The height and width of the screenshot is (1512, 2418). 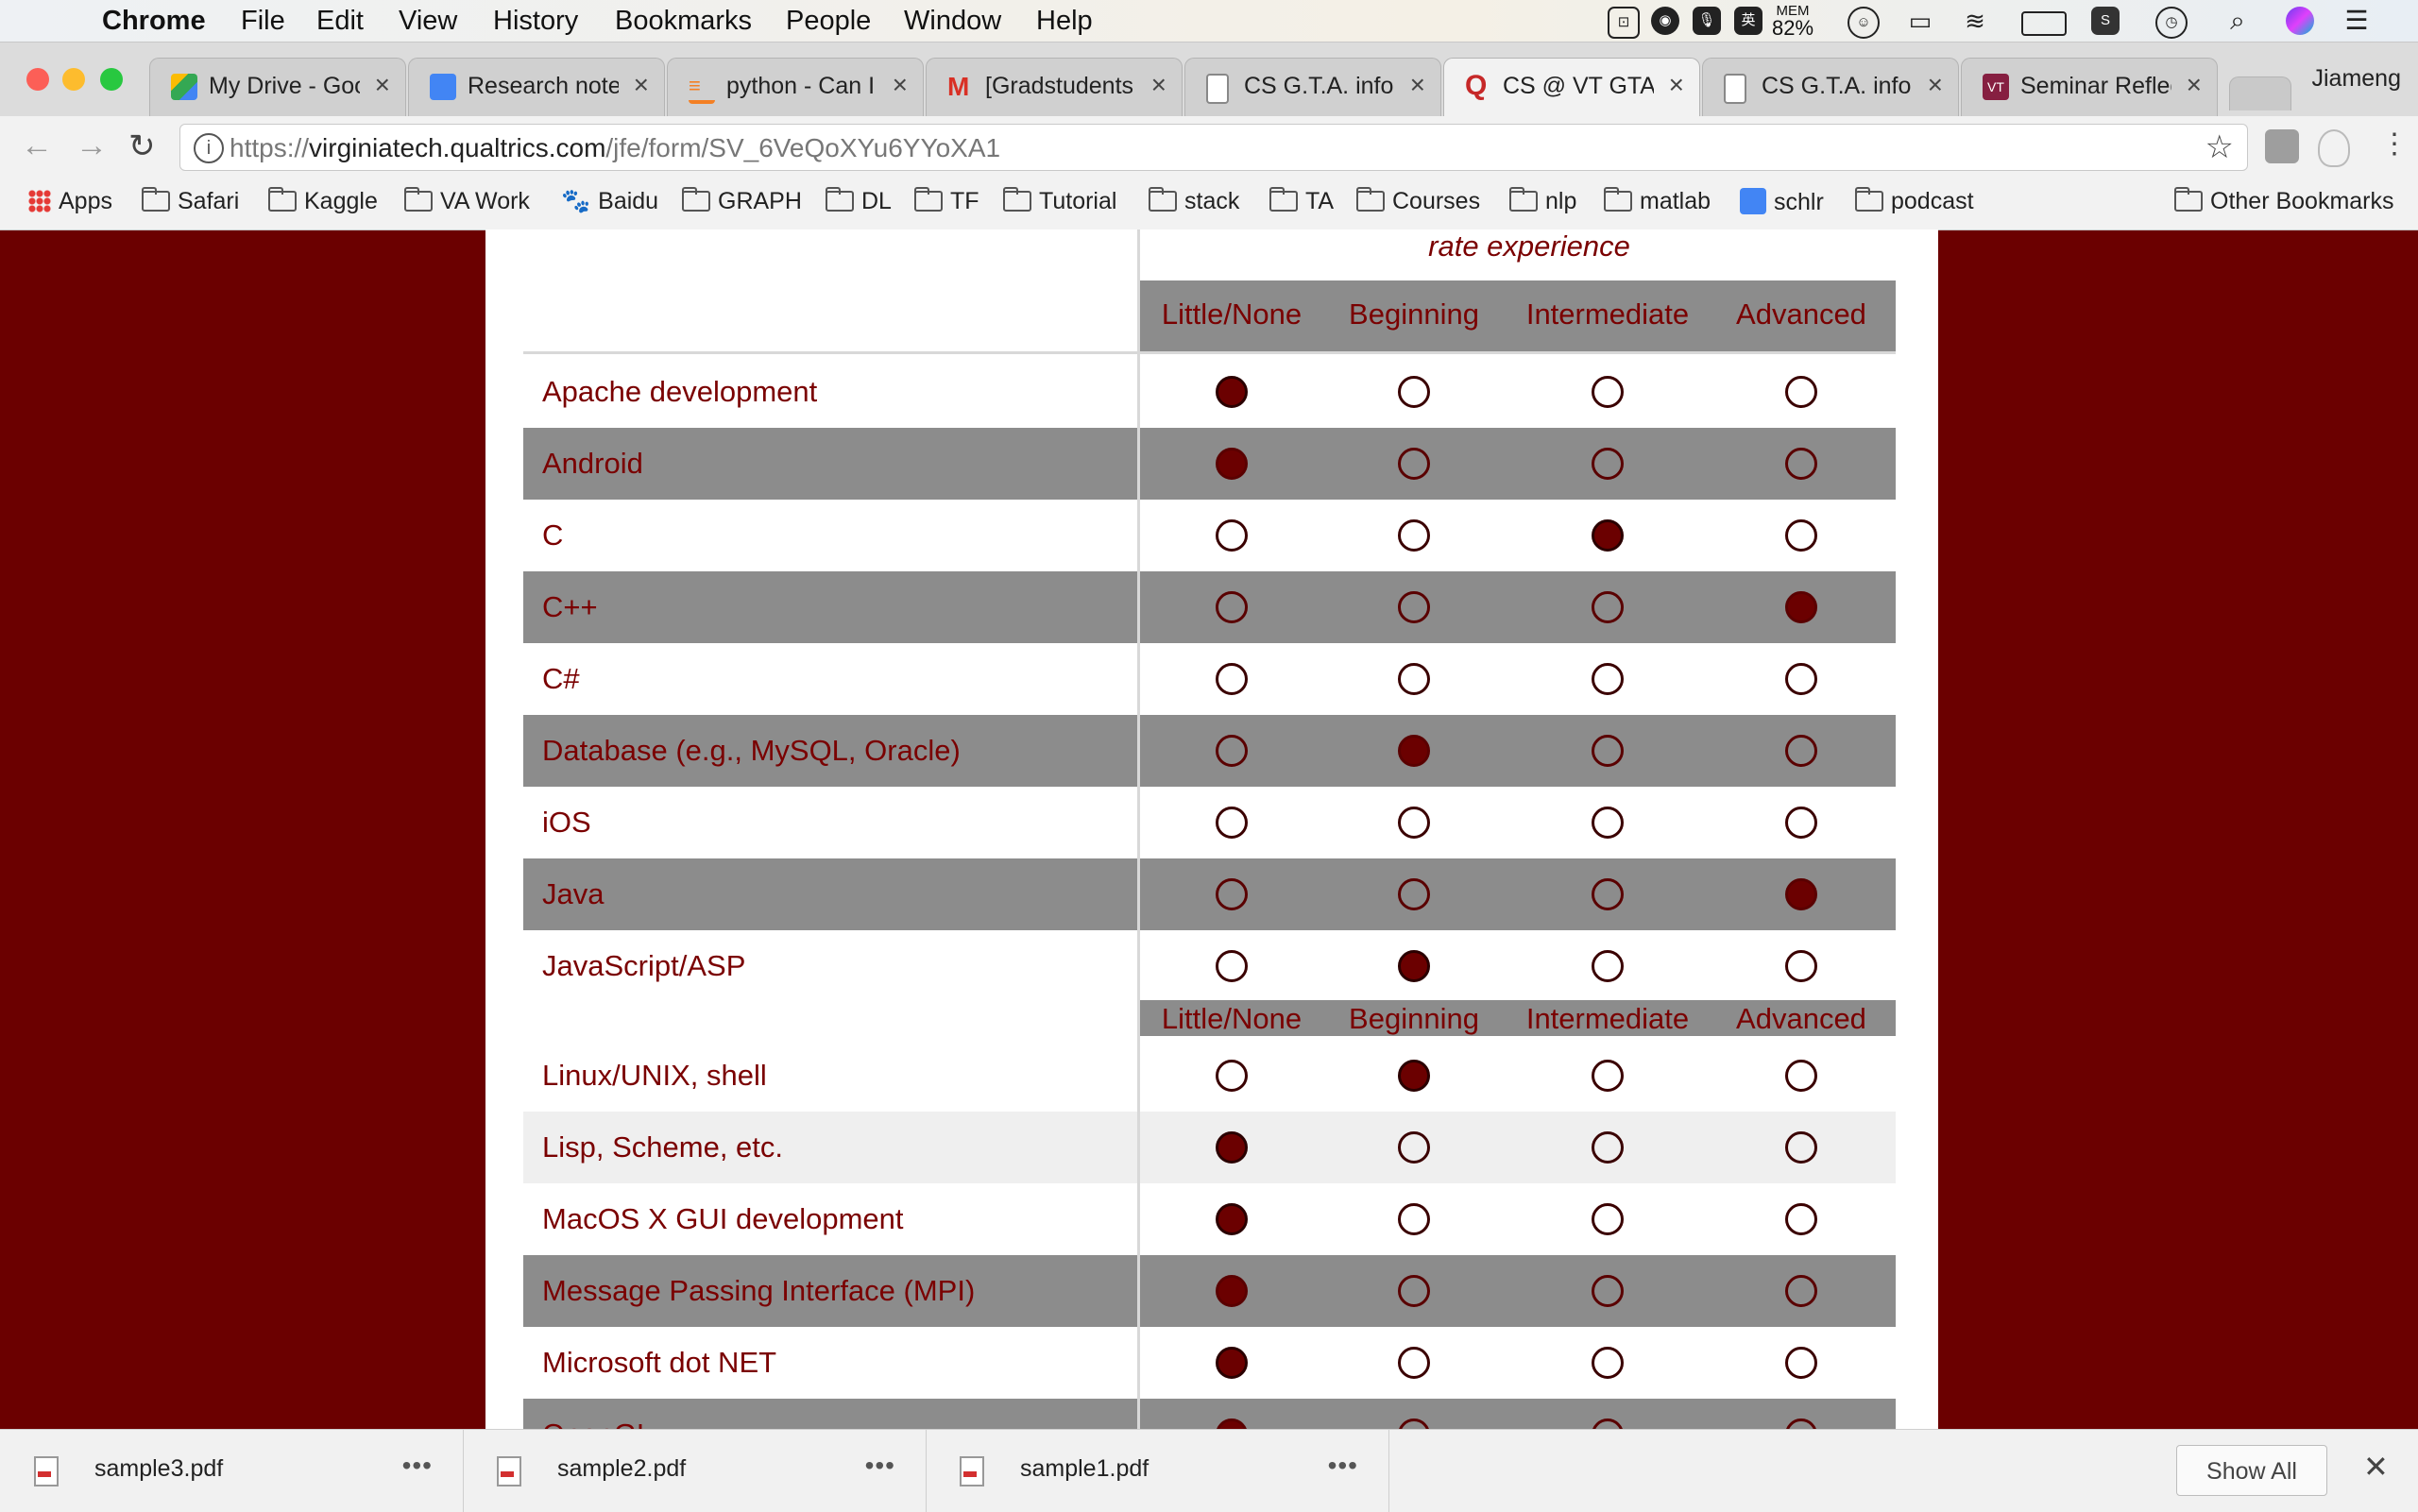 What do you see at coordinates (1624, 23) in the screenshot?
I see `screenshot-icon: ⊡` at bounding box center [1624, 23].